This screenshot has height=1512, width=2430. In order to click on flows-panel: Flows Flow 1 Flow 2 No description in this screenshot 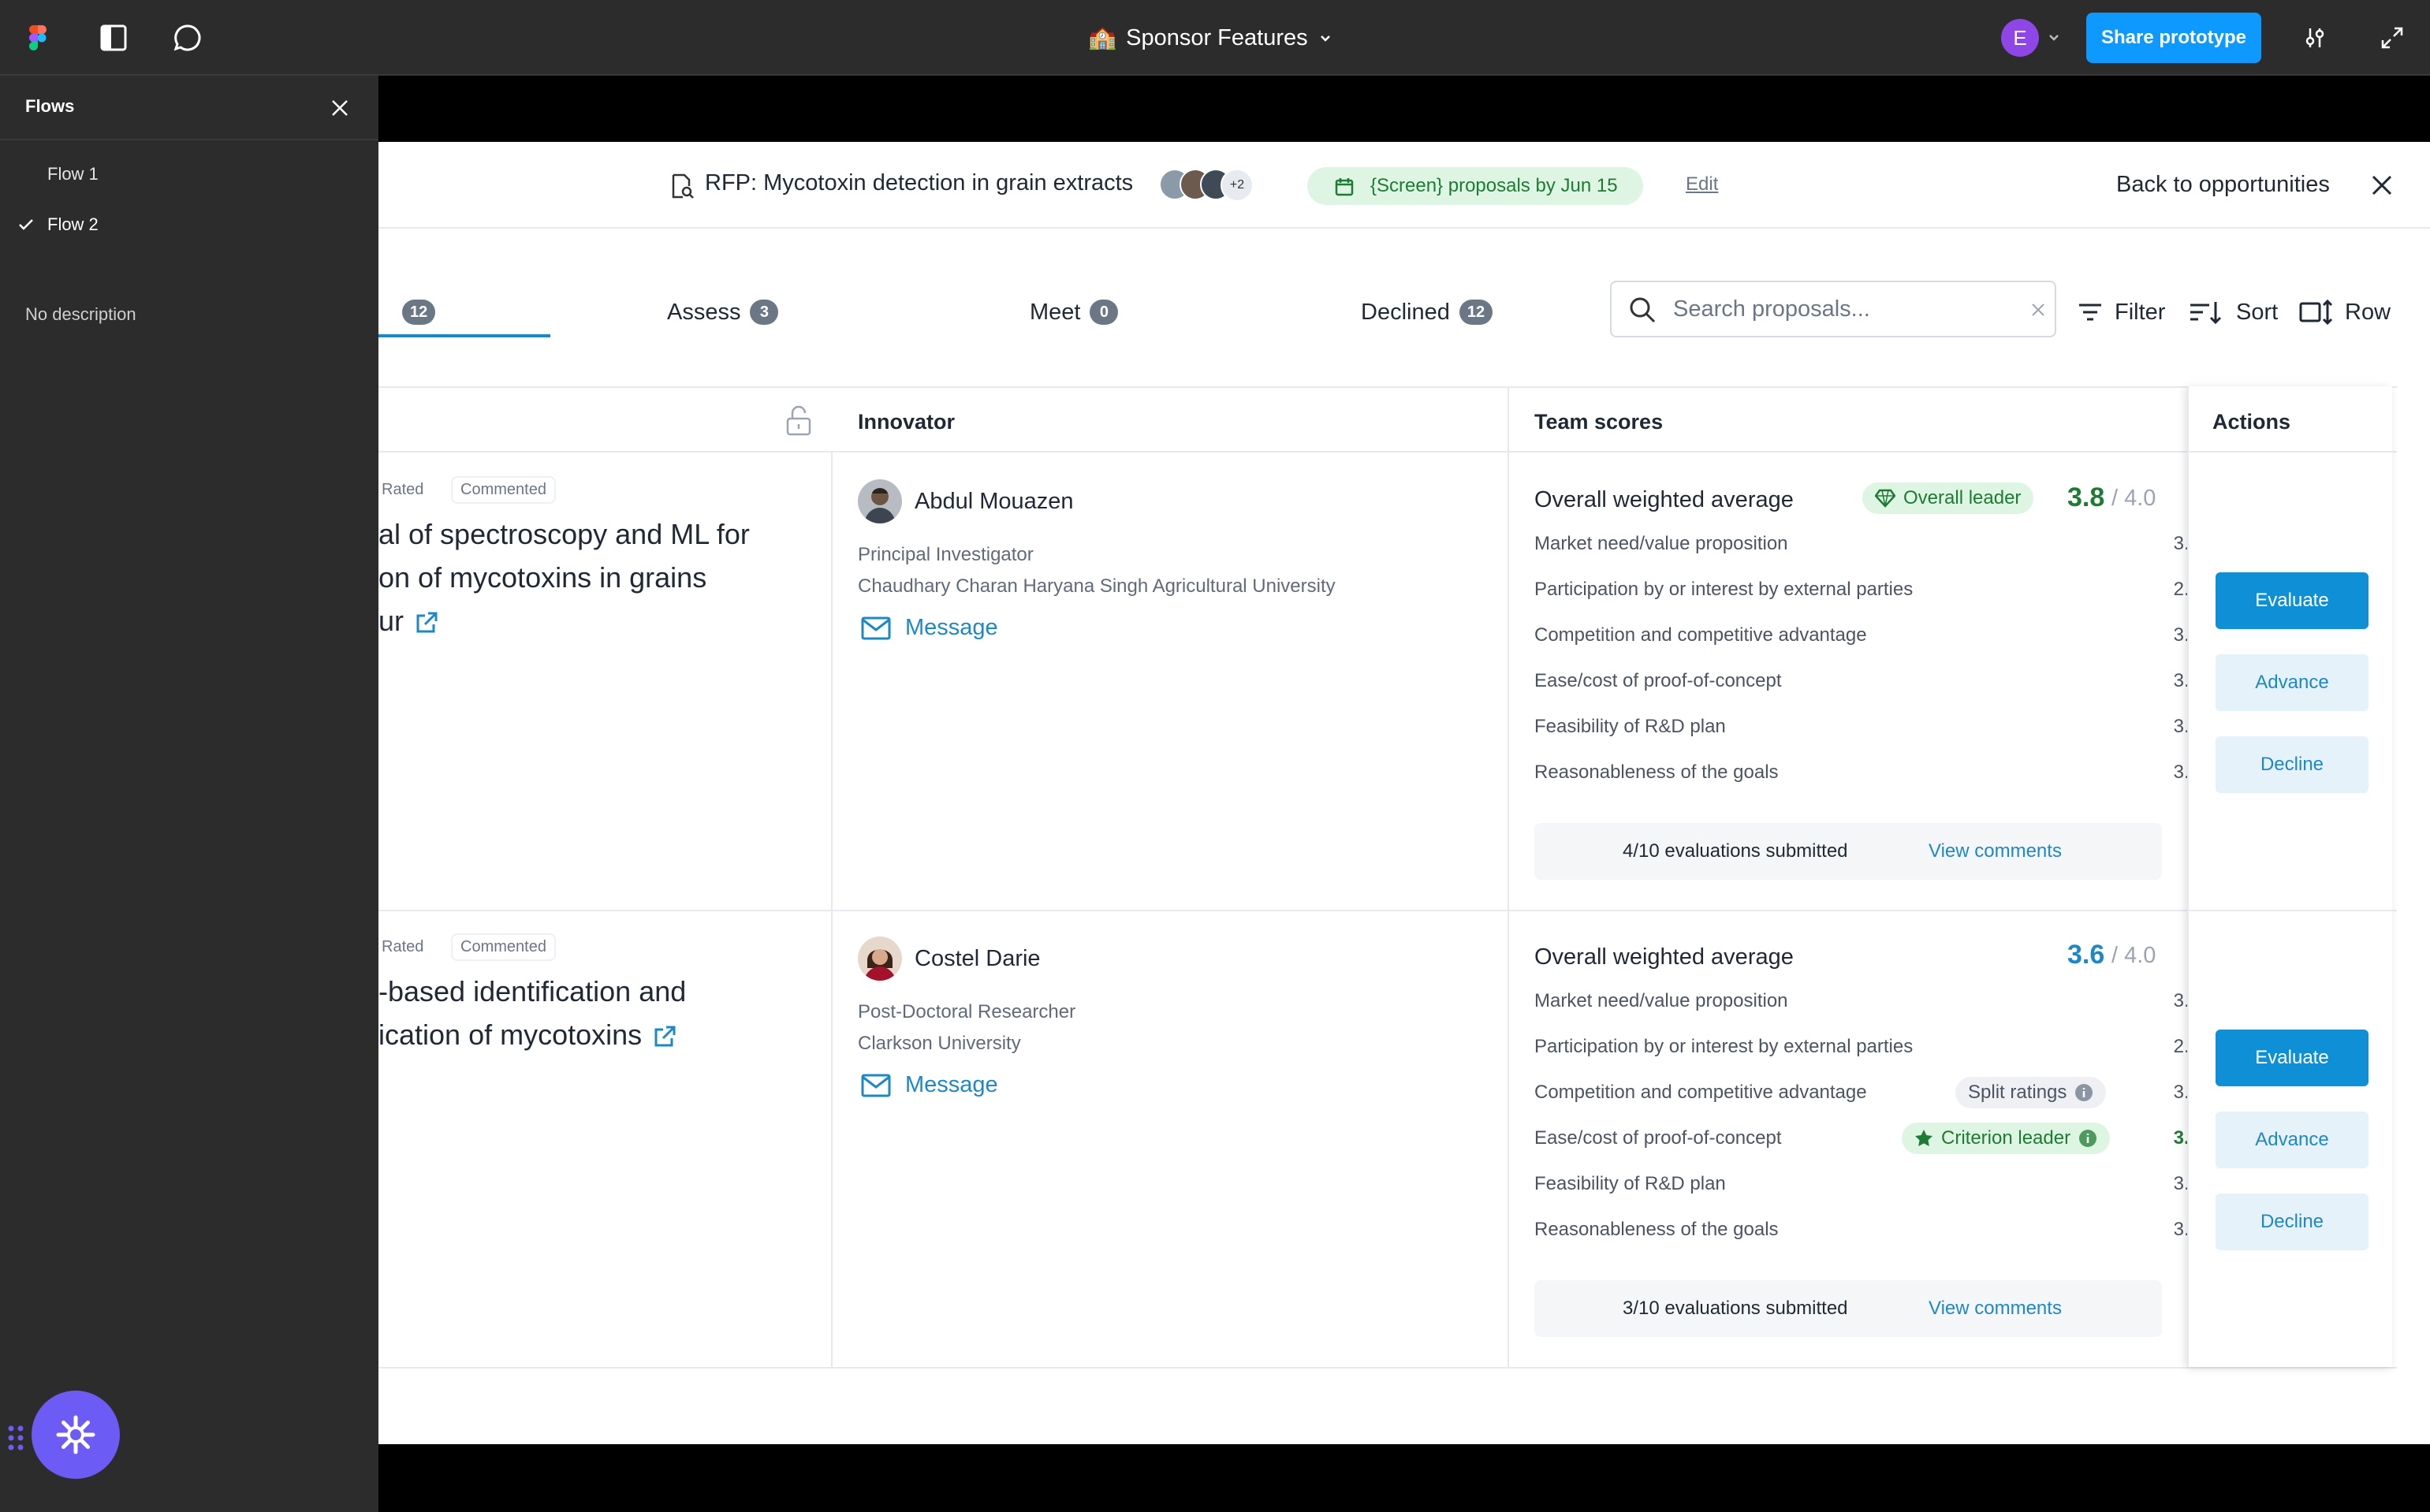, I will do `click(189, 794)`.